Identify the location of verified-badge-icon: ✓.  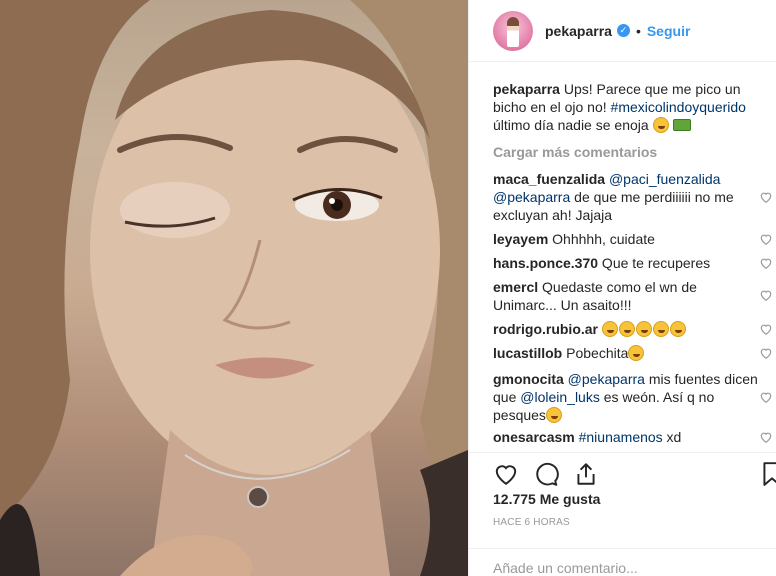
(623, 30).